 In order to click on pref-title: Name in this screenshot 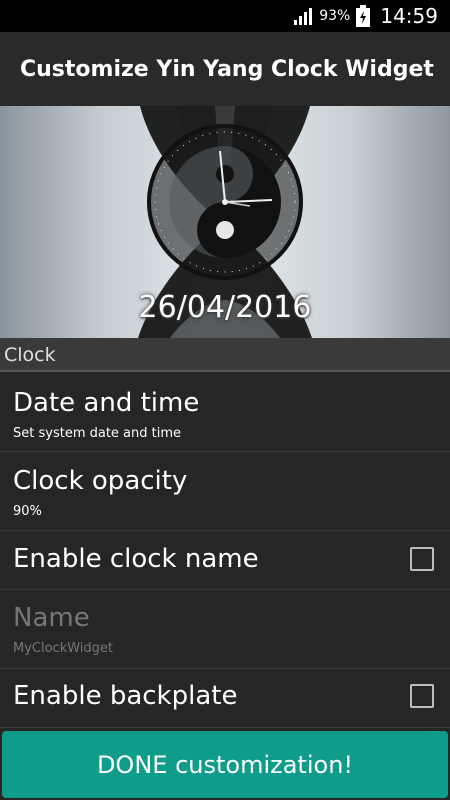, I will do `click(51, 618)`.